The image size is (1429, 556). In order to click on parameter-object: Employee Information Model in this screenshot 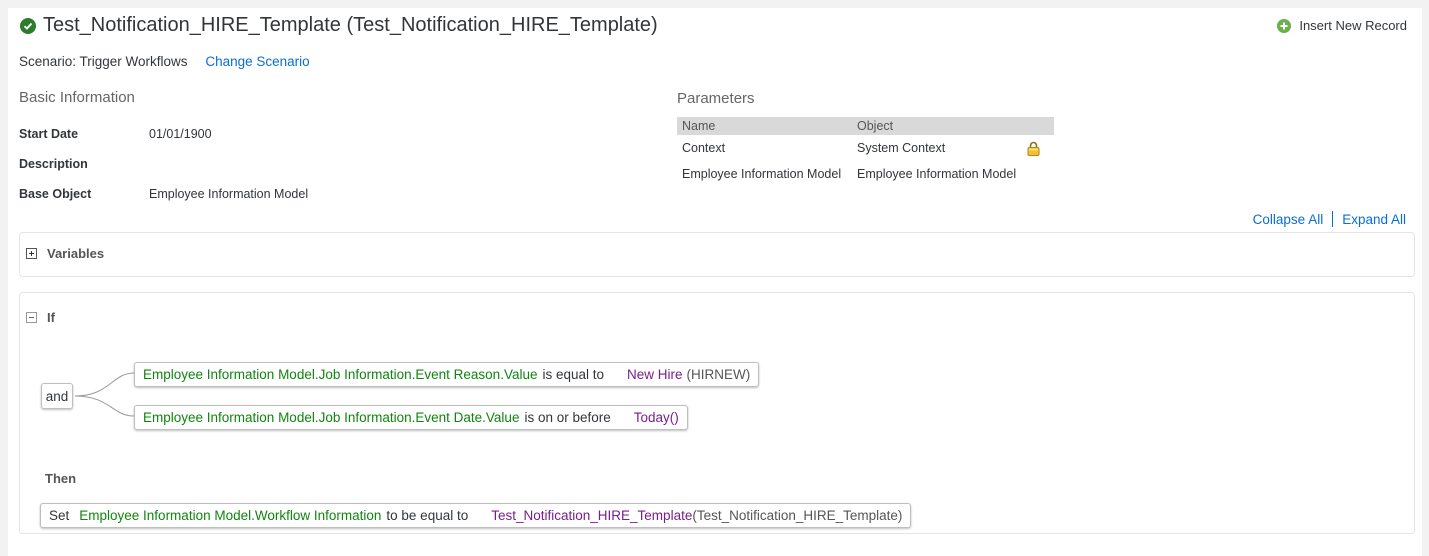, I will do `click(937, 174)`.